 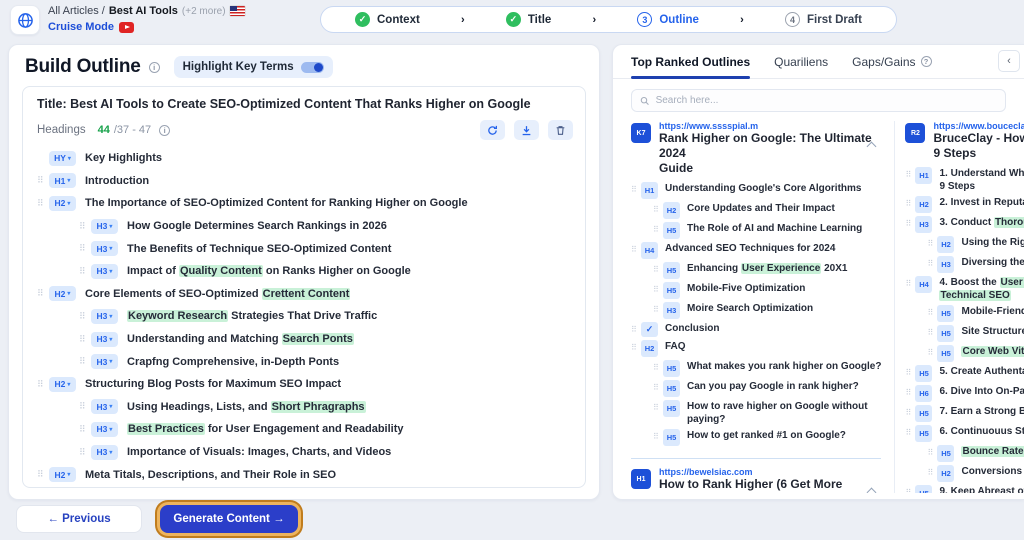 I want to click on ranked-outline-item: ⠿H5 Core Web Vitals, so click(x=975, y=353).